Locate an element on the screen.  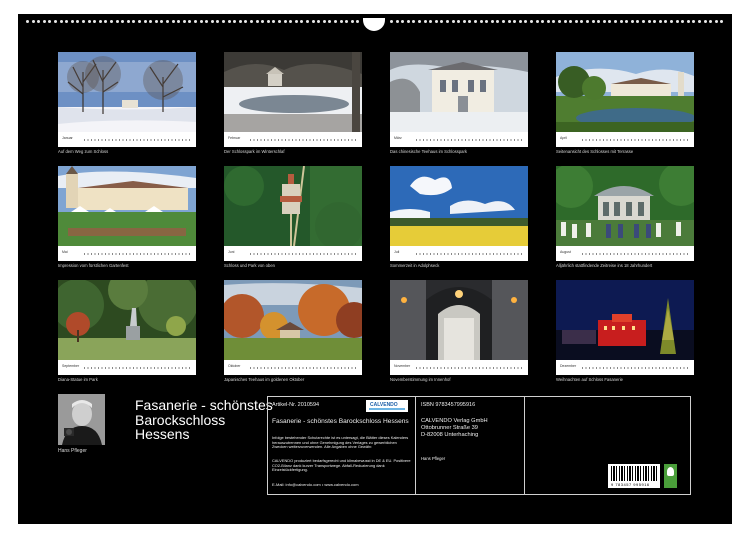
isbn: ISBN 9783457995916 is located at coordinates (448, 405).